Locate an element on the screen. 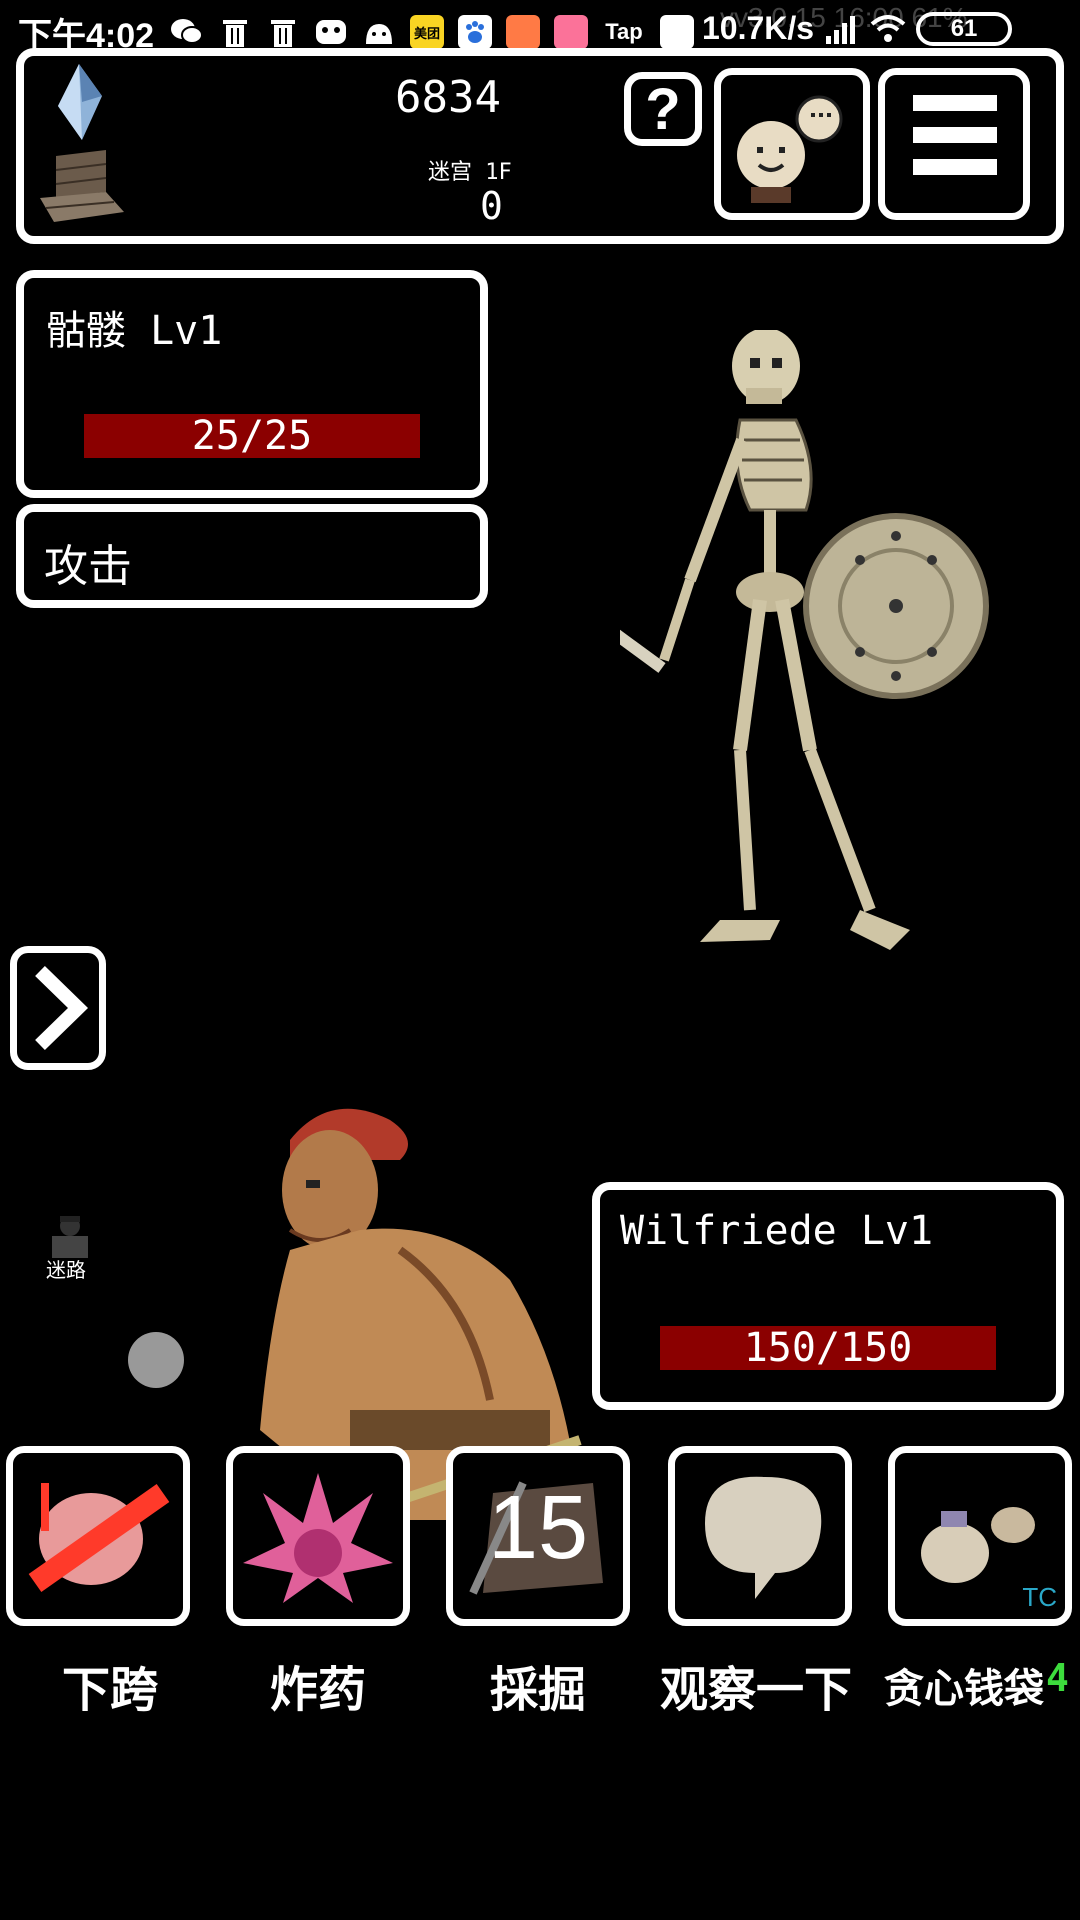  player-name: Wilfriede Lv1 is located at coordinates (777, 1231).